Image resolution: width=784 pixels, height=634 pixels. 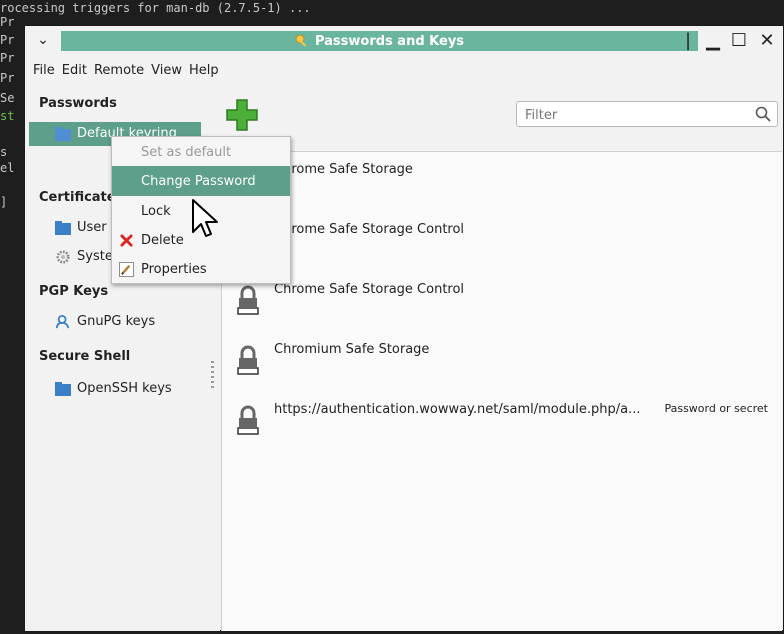 What do you see at coordinates (502, 362) in the screenshot?
I see `list-item: Chromium Safe Storage` at bounding box center [502, 362].